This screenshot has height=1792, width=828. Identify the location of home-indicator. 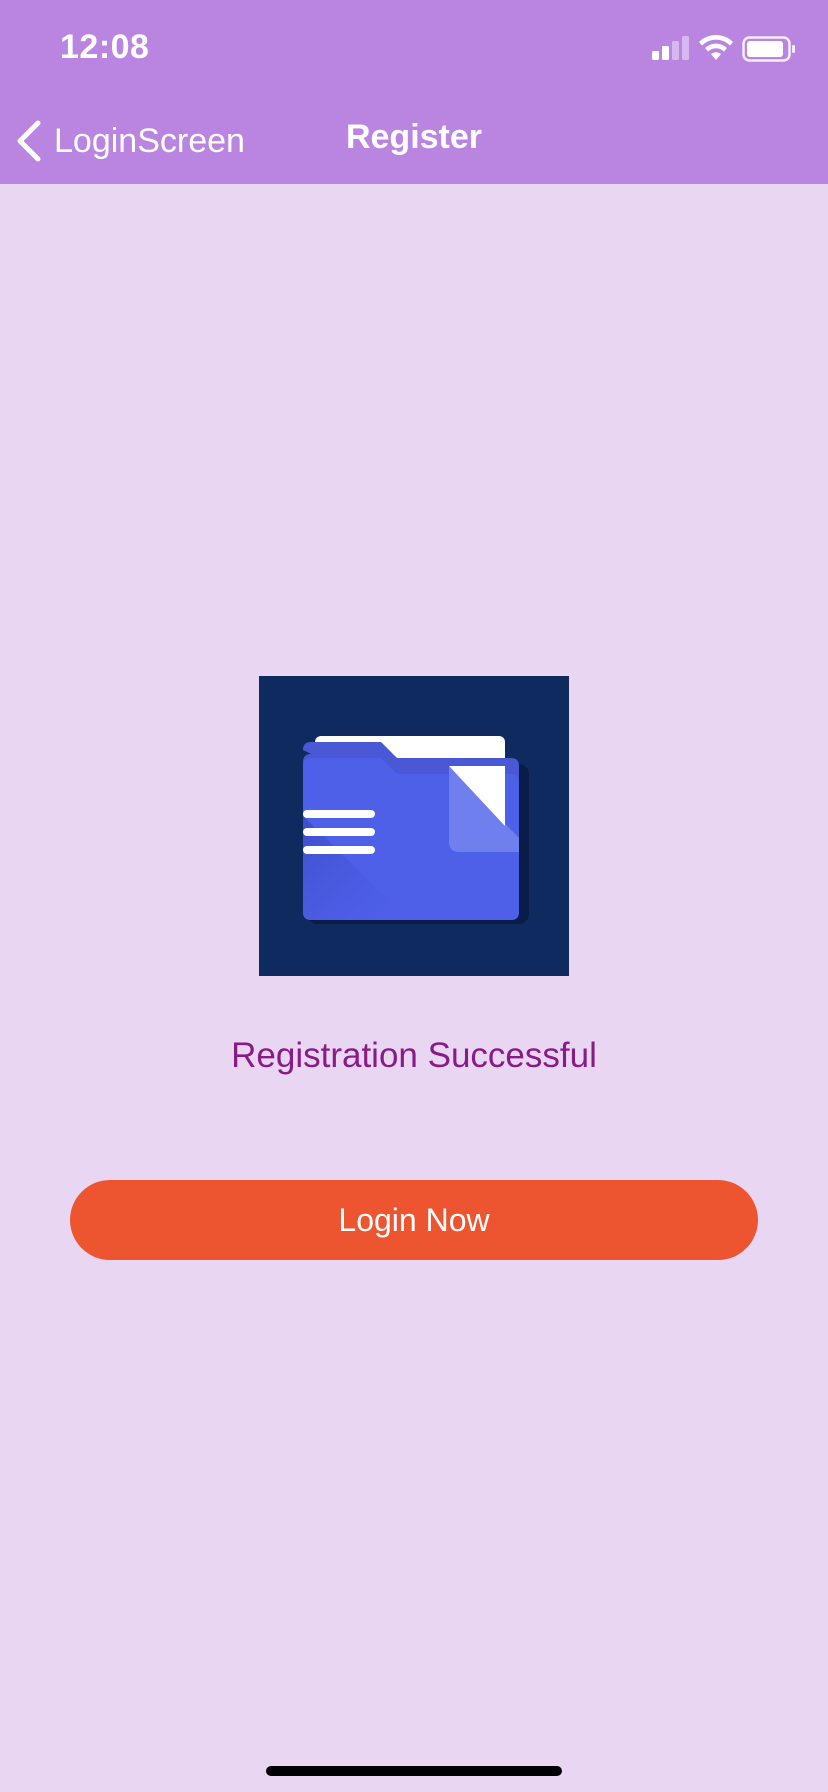
(414, 1771).